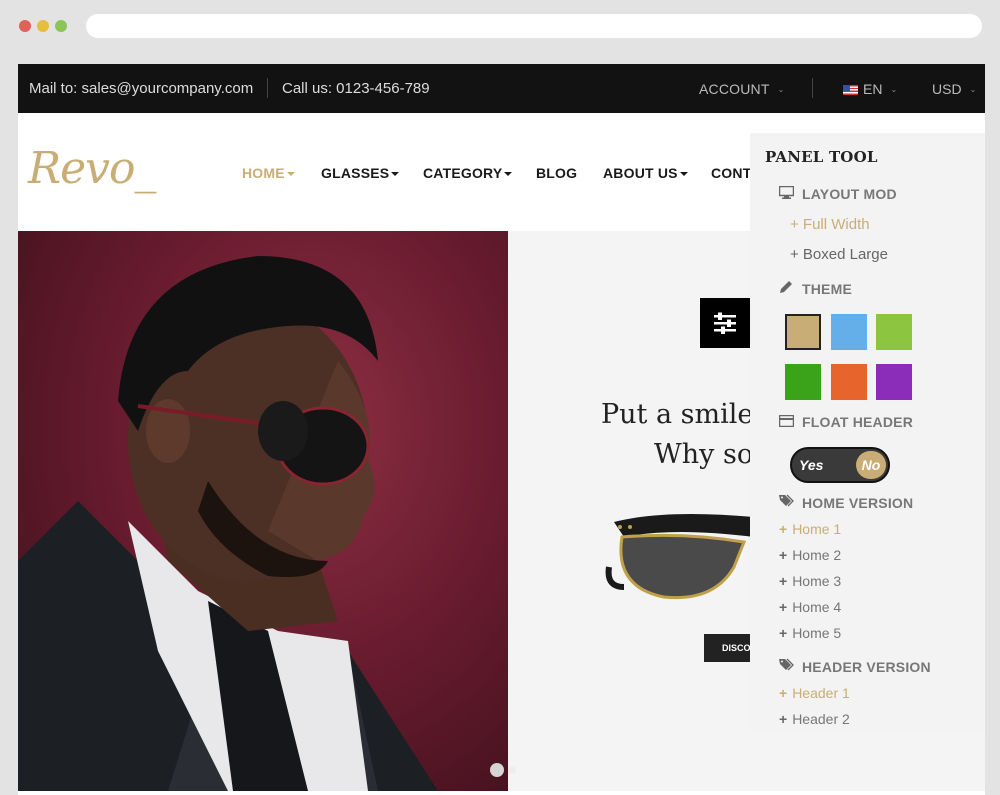  Describe the element at coordinates (803, 332) in the screenshot. I see `theme-swatch-gold` at that location.